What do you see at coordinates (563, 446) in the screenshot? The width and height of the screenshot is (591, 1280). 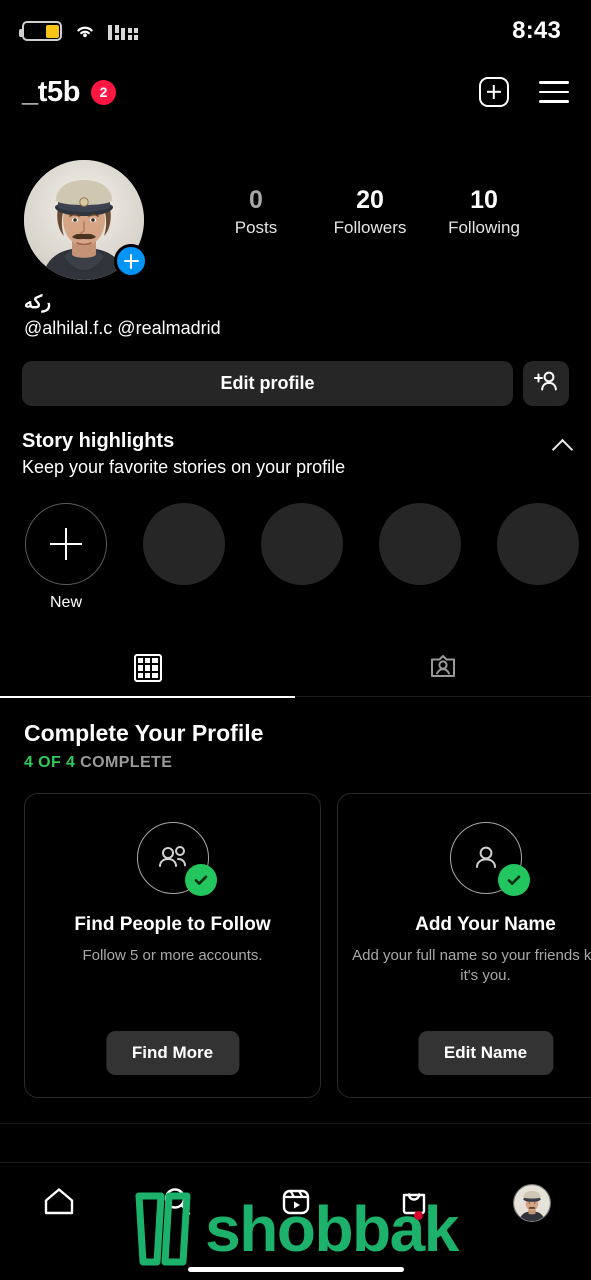 I see `chevron-up-icon` at bounding box center [563, 446].